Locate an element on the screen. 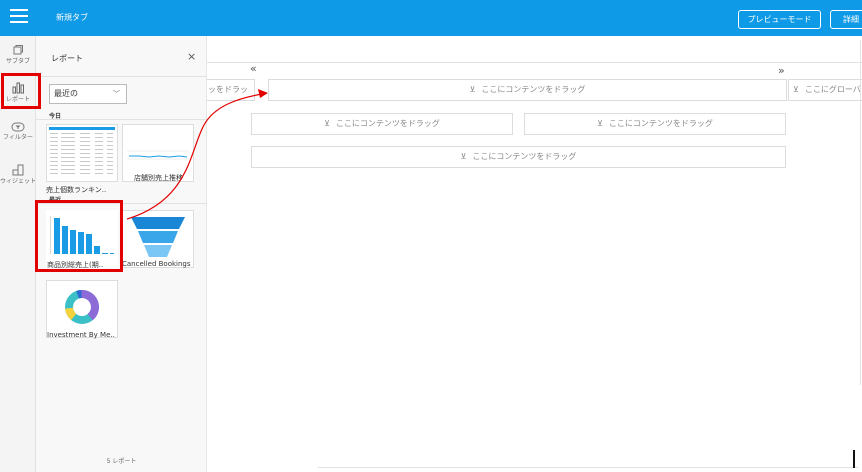  tab-title: 新規タブ is located at coordinates (72, 17).